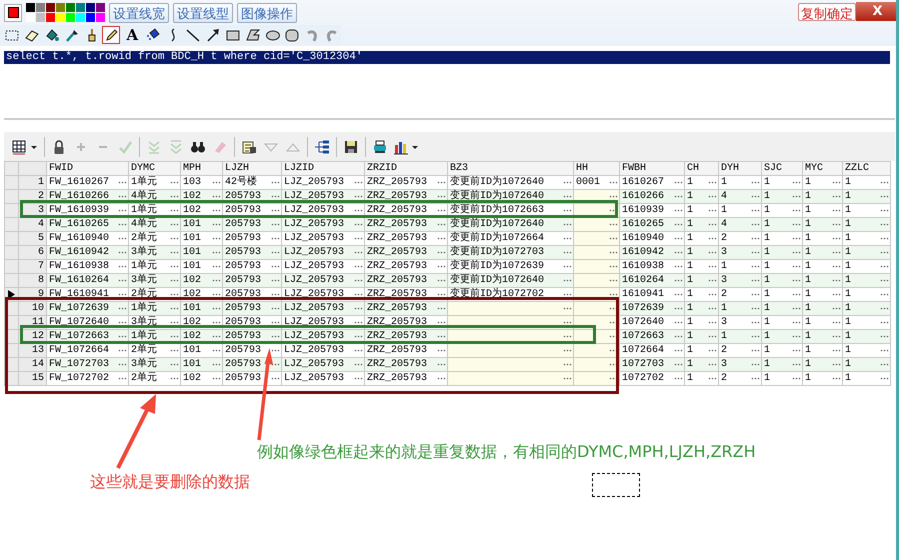  I want to click on row-number: 5, so click(32, 239).